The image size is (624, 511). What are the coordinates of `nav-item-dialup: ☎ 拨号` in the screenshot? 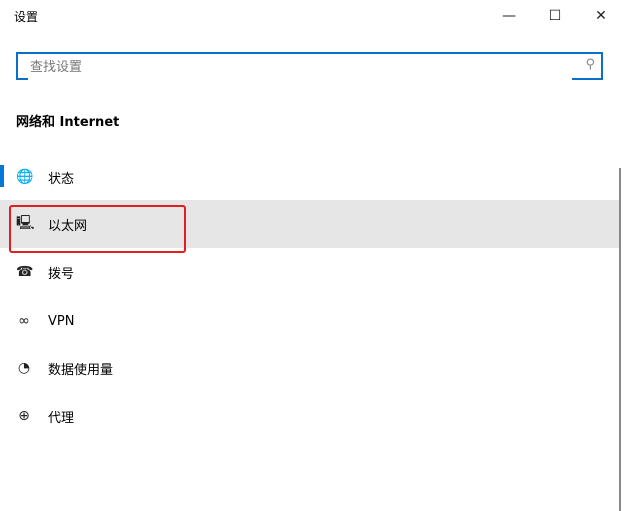 It's located at (310, 272).